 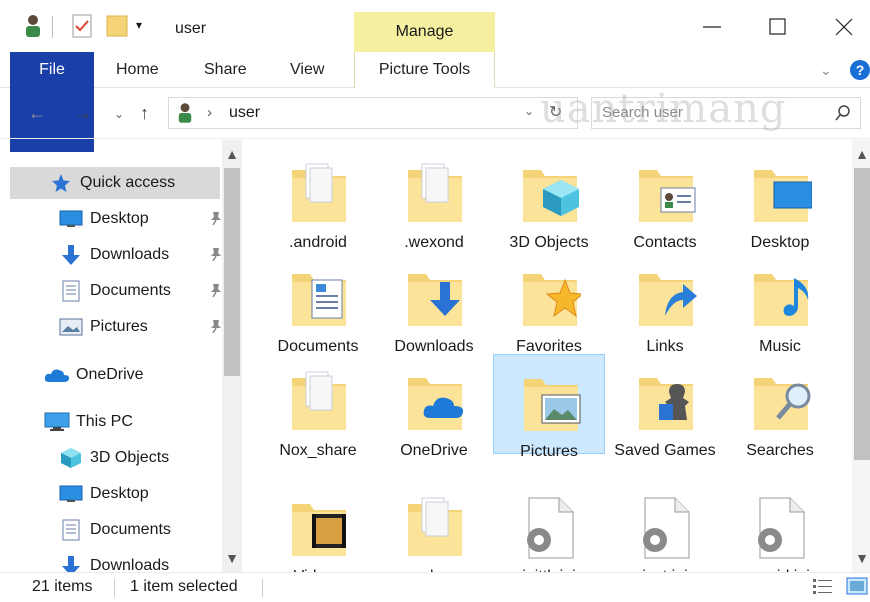 What do you see at coordinates (434, 198) in the screenshot?
I see `file-item: .wexond` at bounding box center [434, 198].